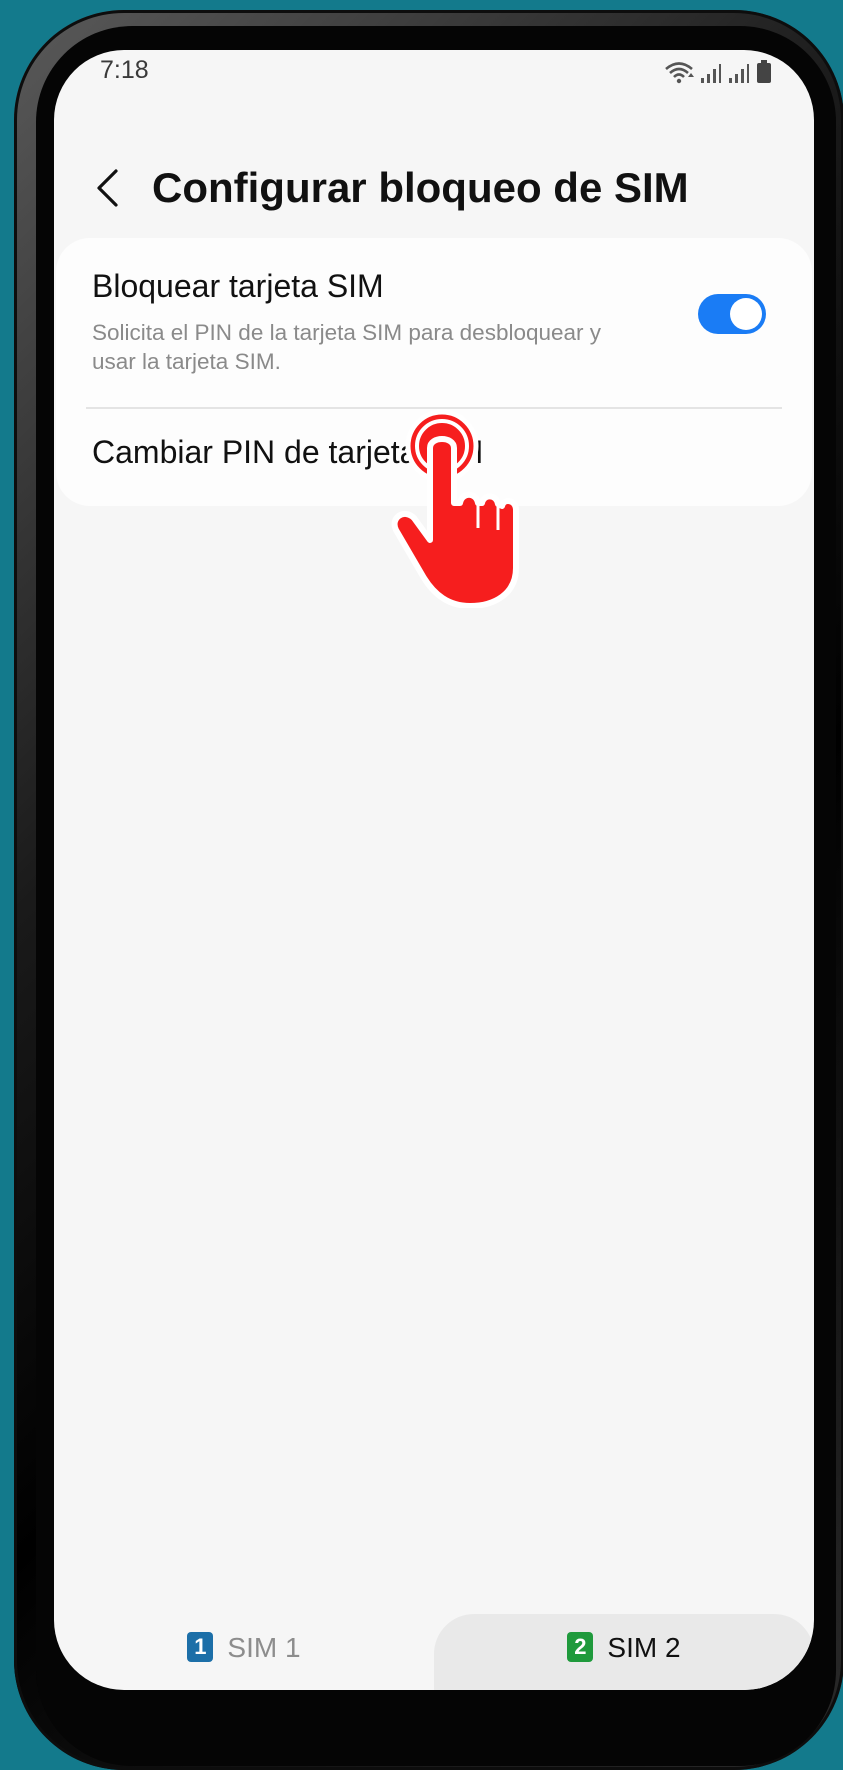  Describe the element at coordinates (238, 286) in the screenshot. I see `lock-sim-title: Bloquear tarjeta SIM` at that location.